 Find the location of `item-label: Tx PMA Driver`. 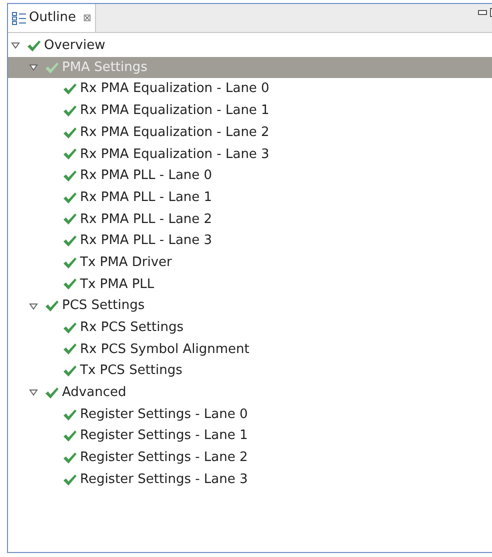

item-label: Tx PMA Driver is located at coordinates (126, 263).